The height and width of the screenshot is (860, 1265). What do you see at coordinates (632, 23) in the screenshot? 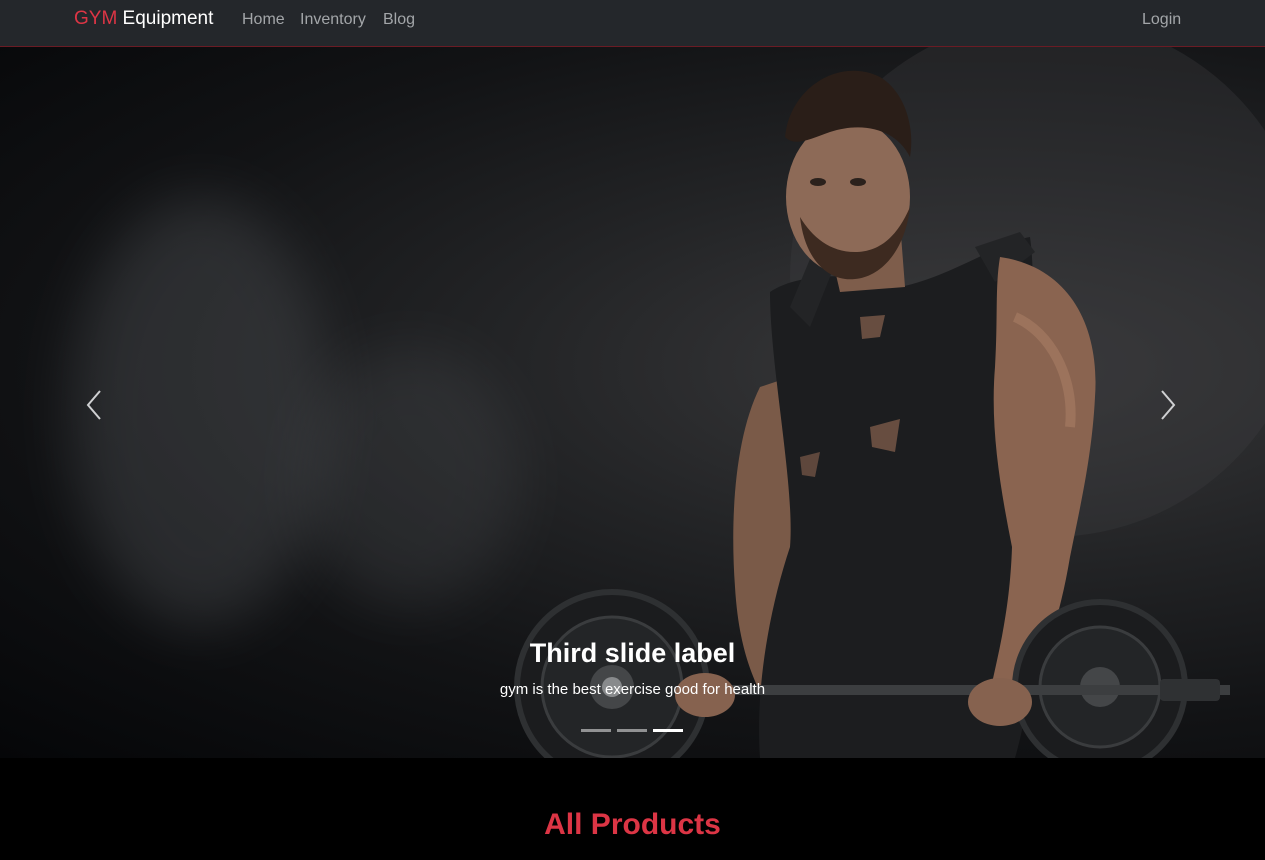
I see `navbar: GYM Equipment Home Inventory Blog Login` at bounding box center [632, 23].